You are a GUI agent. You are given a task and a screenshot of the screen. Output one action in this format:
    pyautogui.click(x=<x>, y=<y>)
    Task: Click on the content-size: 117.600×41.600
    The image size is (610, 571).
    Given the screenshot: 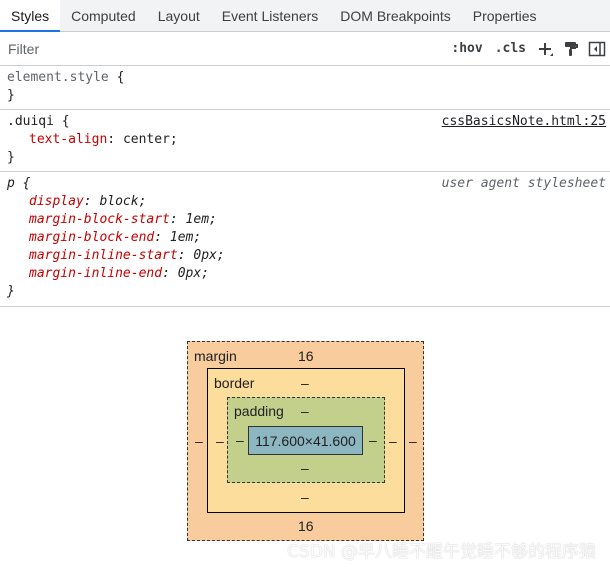 What is the action you would take?
    pyautogui.click(x=305, y=441)
    